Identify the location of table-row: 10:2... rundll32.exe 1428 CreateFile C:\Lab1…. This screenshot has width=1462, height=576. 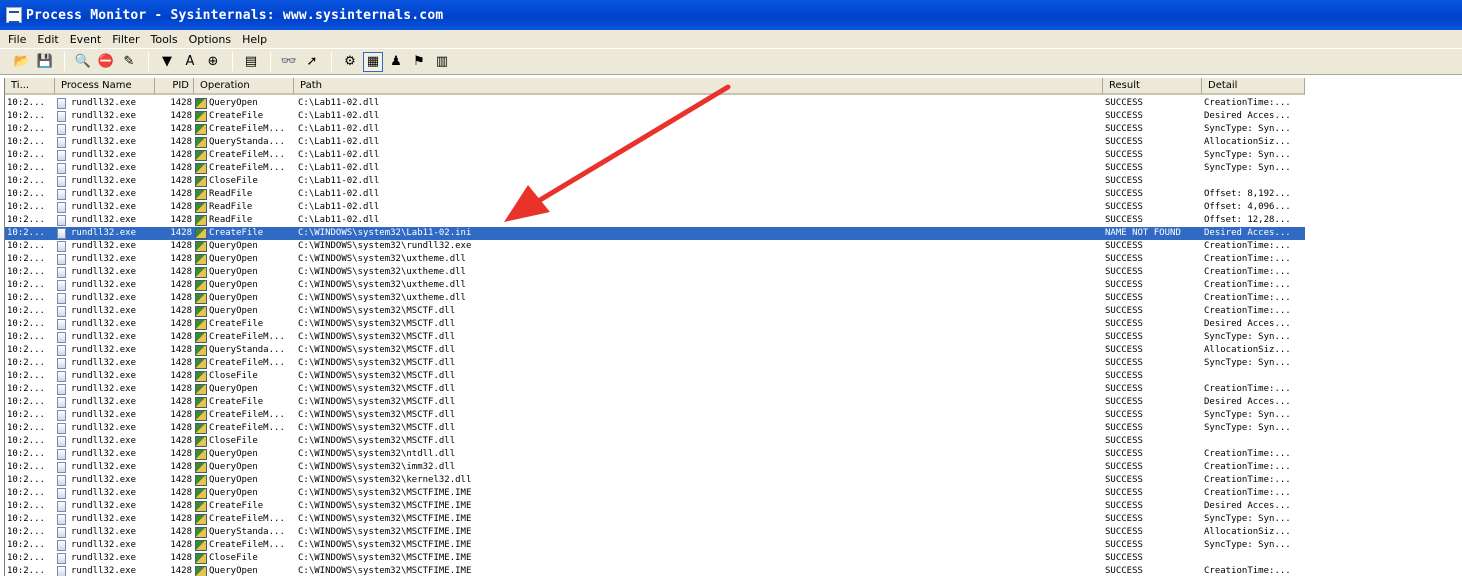
(655, 116).